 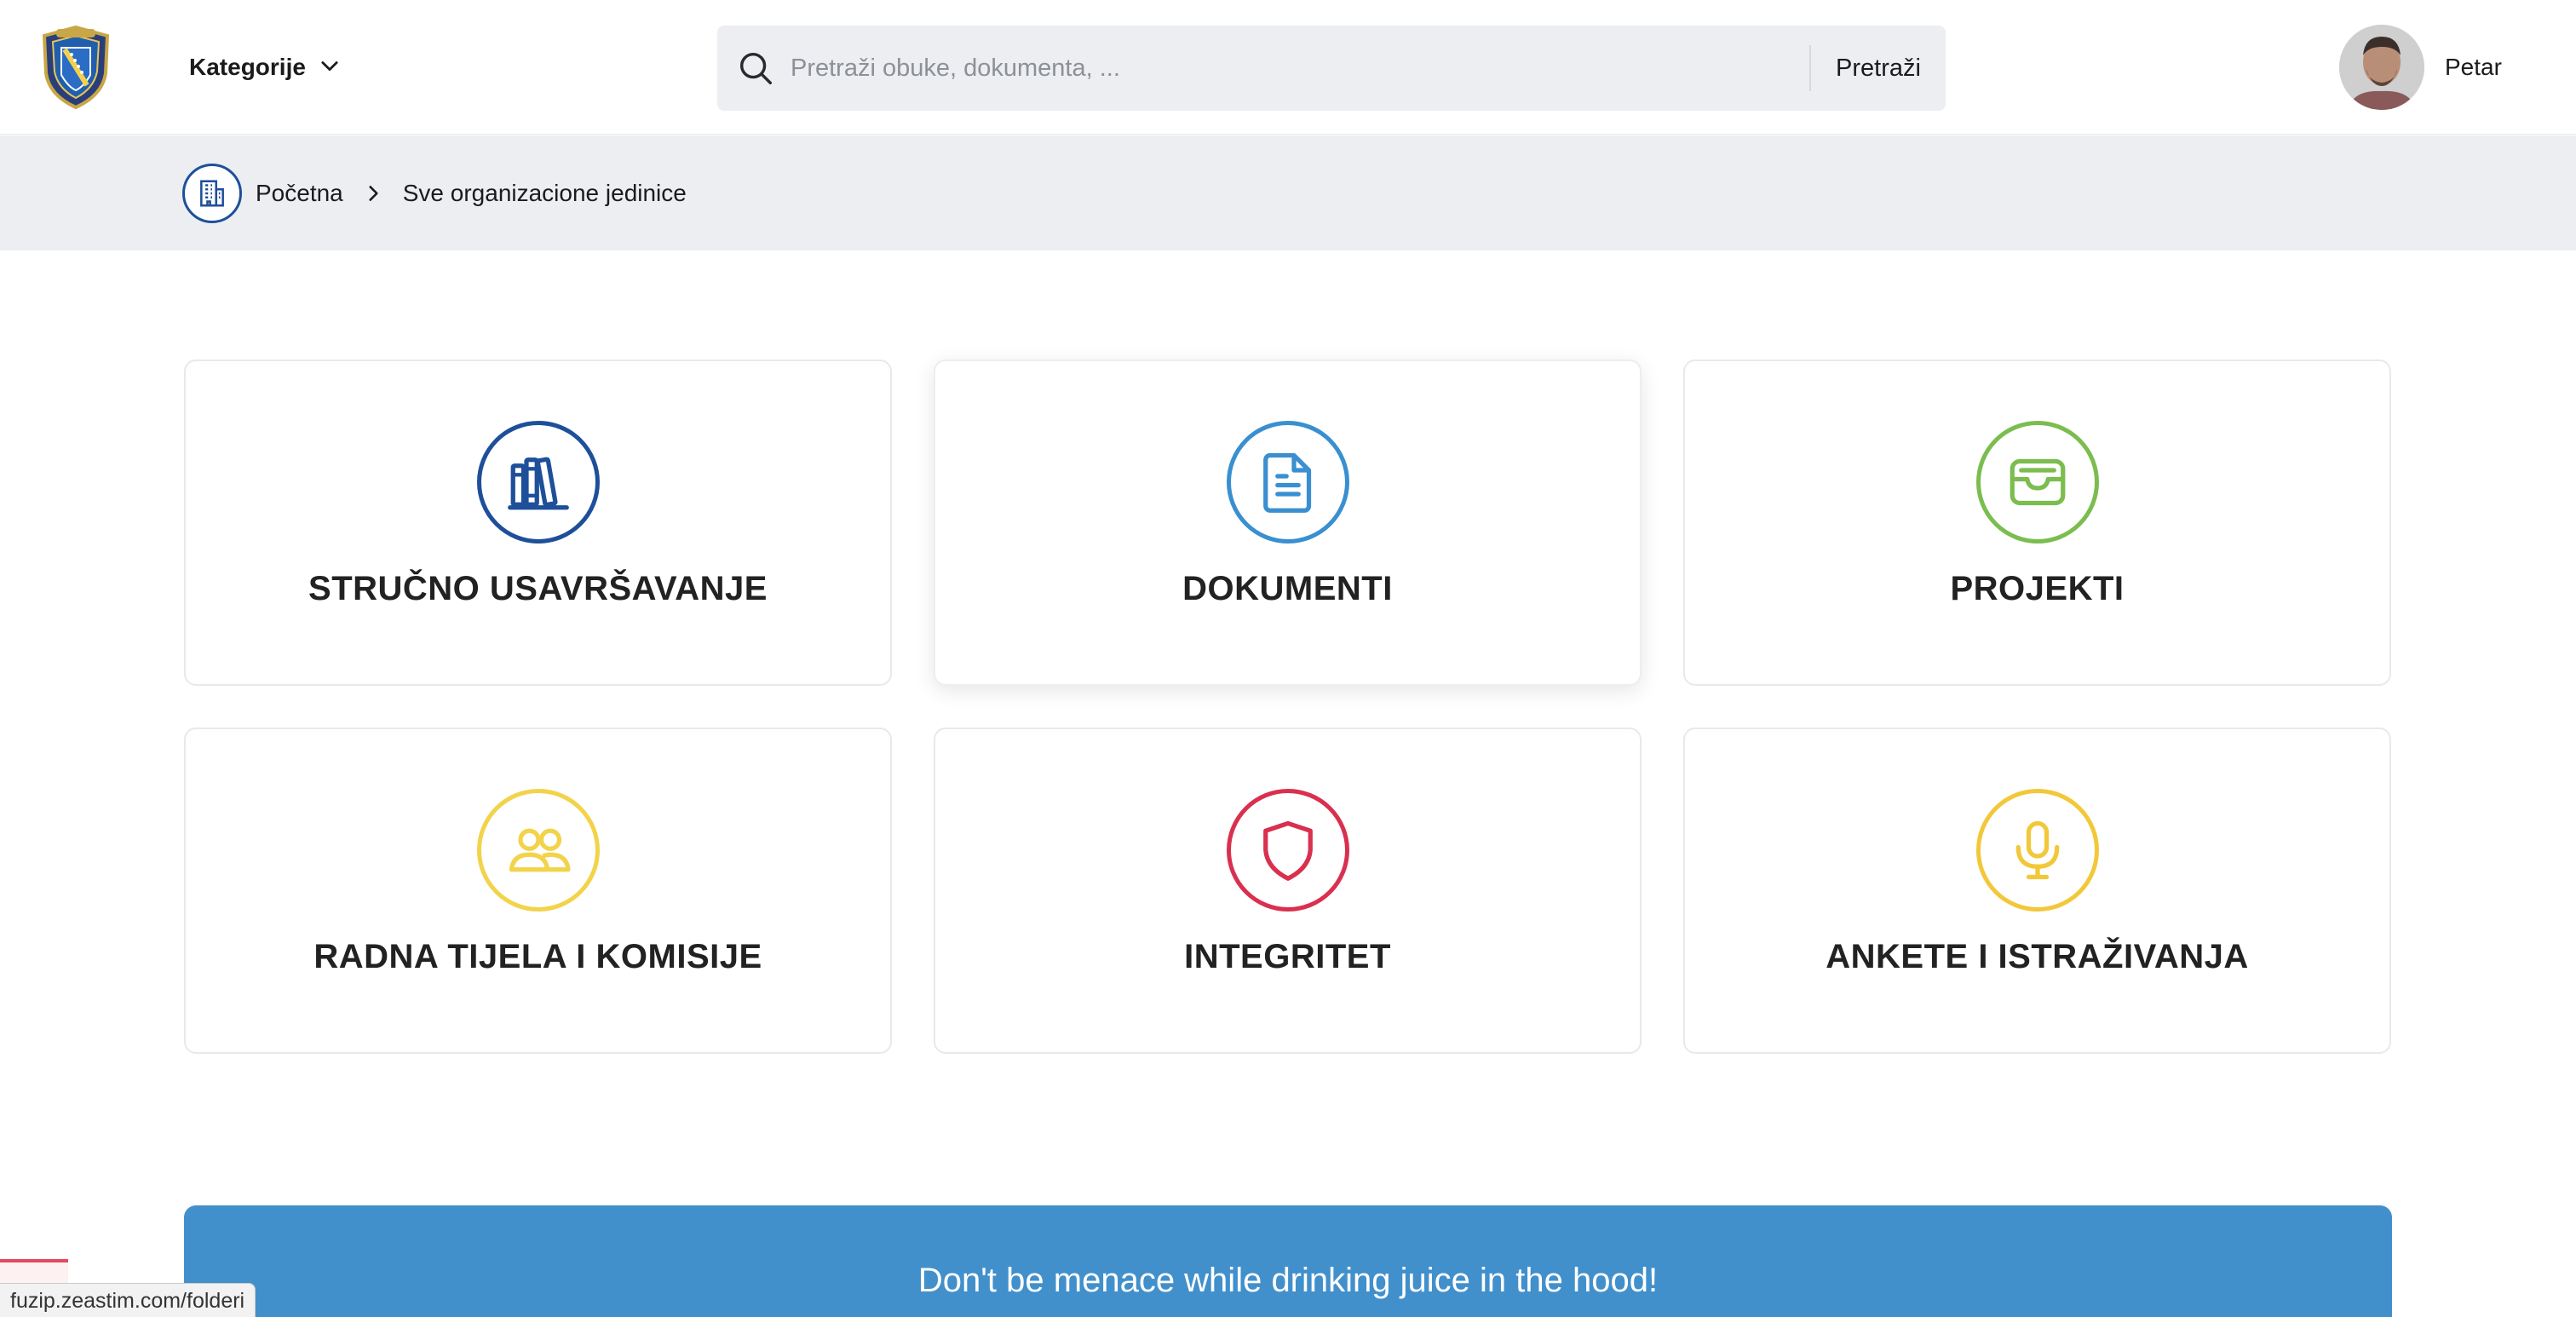 What do you see at coordinates (2037, 482) in the screenshot?
I see `inbox-icon` at bounding box center [2037, 482].